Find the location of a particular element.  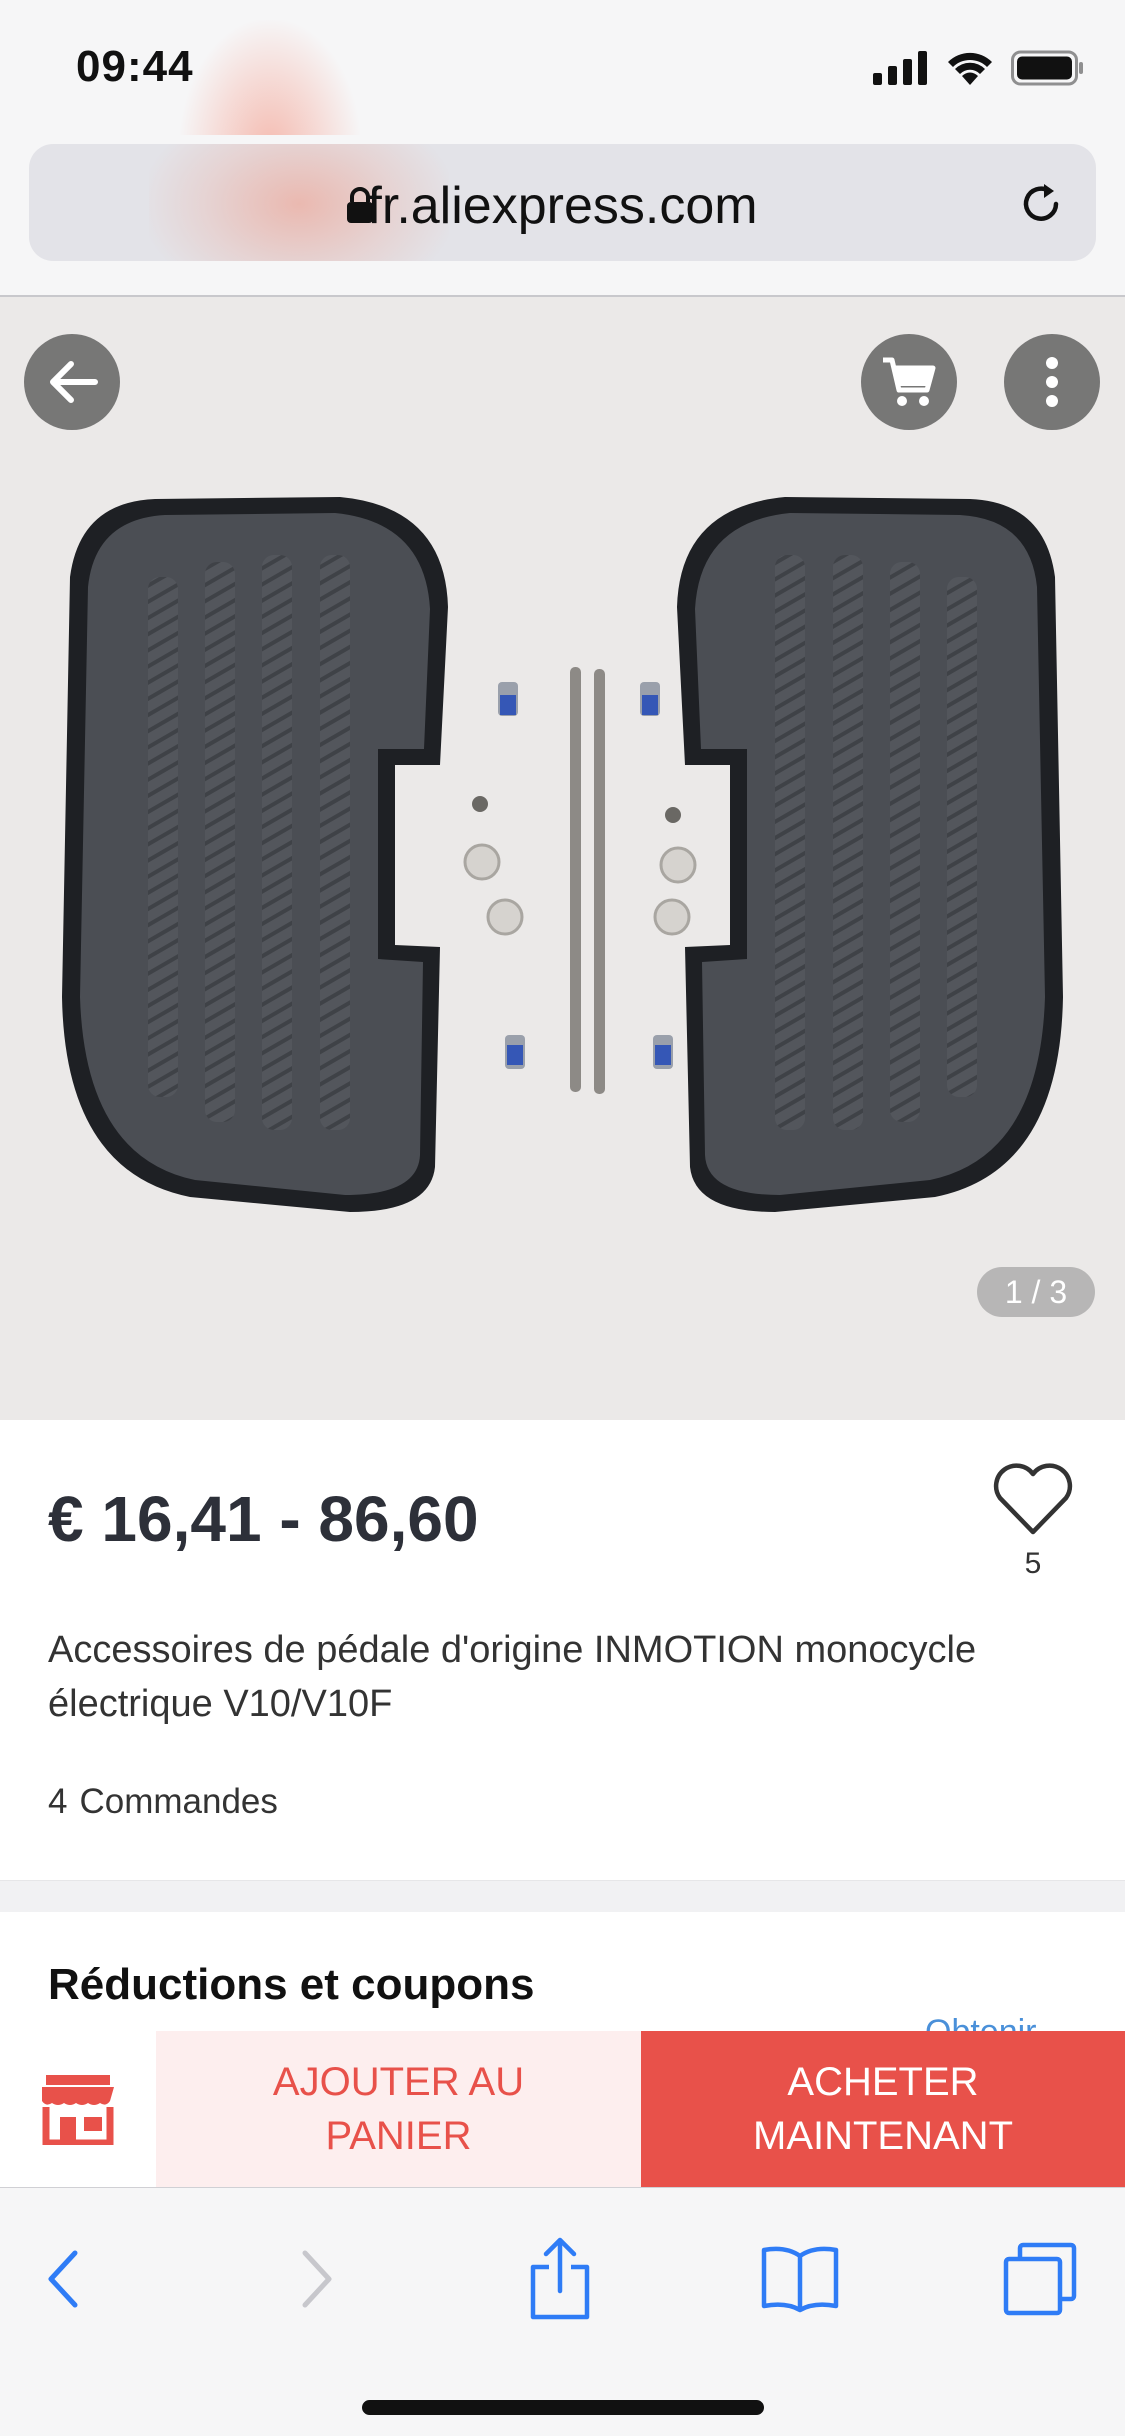

wishlist-button: 5 is located at coordinates (1033, 1520).